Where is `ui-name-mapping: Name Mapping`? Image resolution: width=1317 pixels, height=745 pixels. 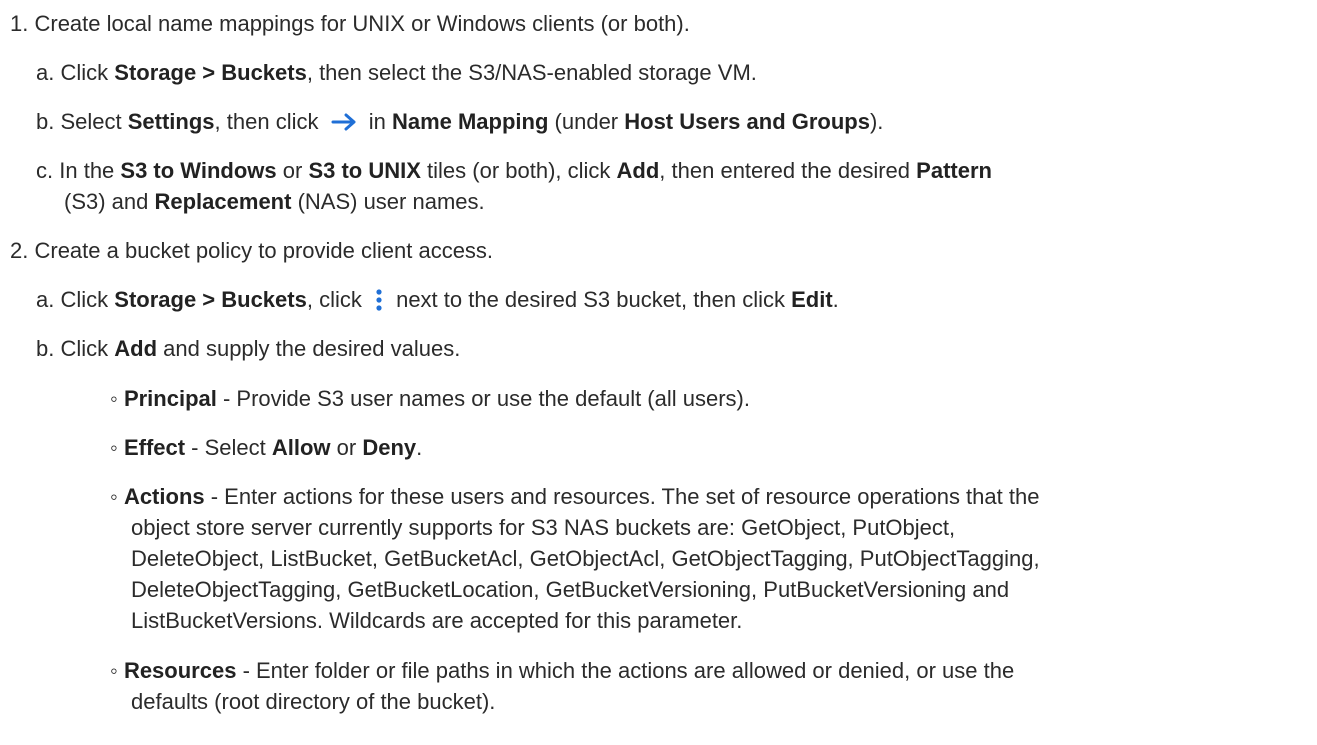 ui-name-mapping: Name Mapping is located at coordinates (470, 121).